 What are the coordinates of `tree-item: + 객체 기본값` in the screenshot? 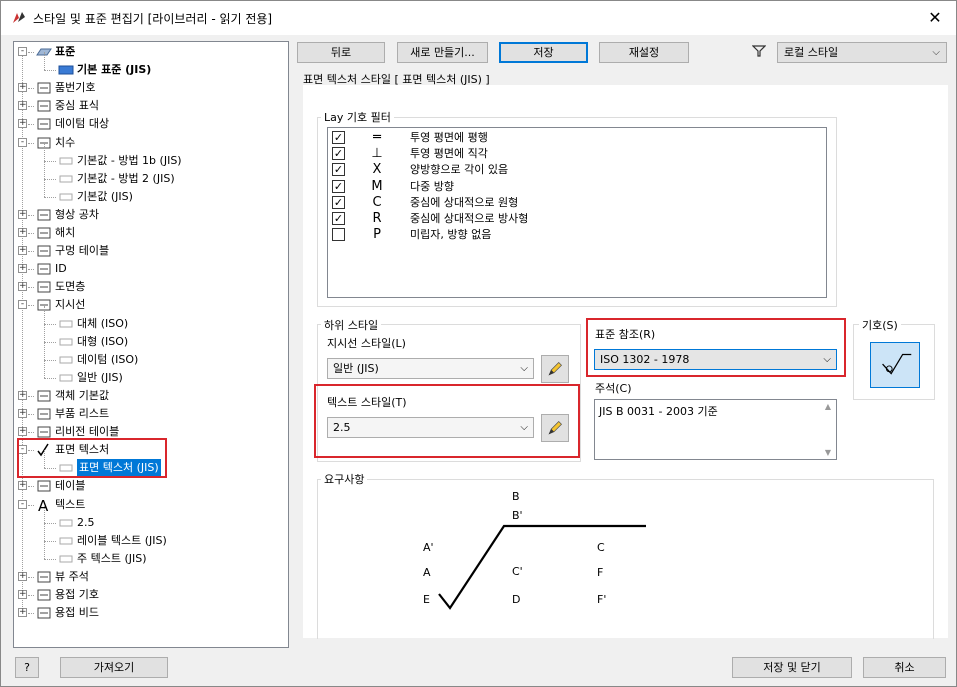 It's located at (149, 396).